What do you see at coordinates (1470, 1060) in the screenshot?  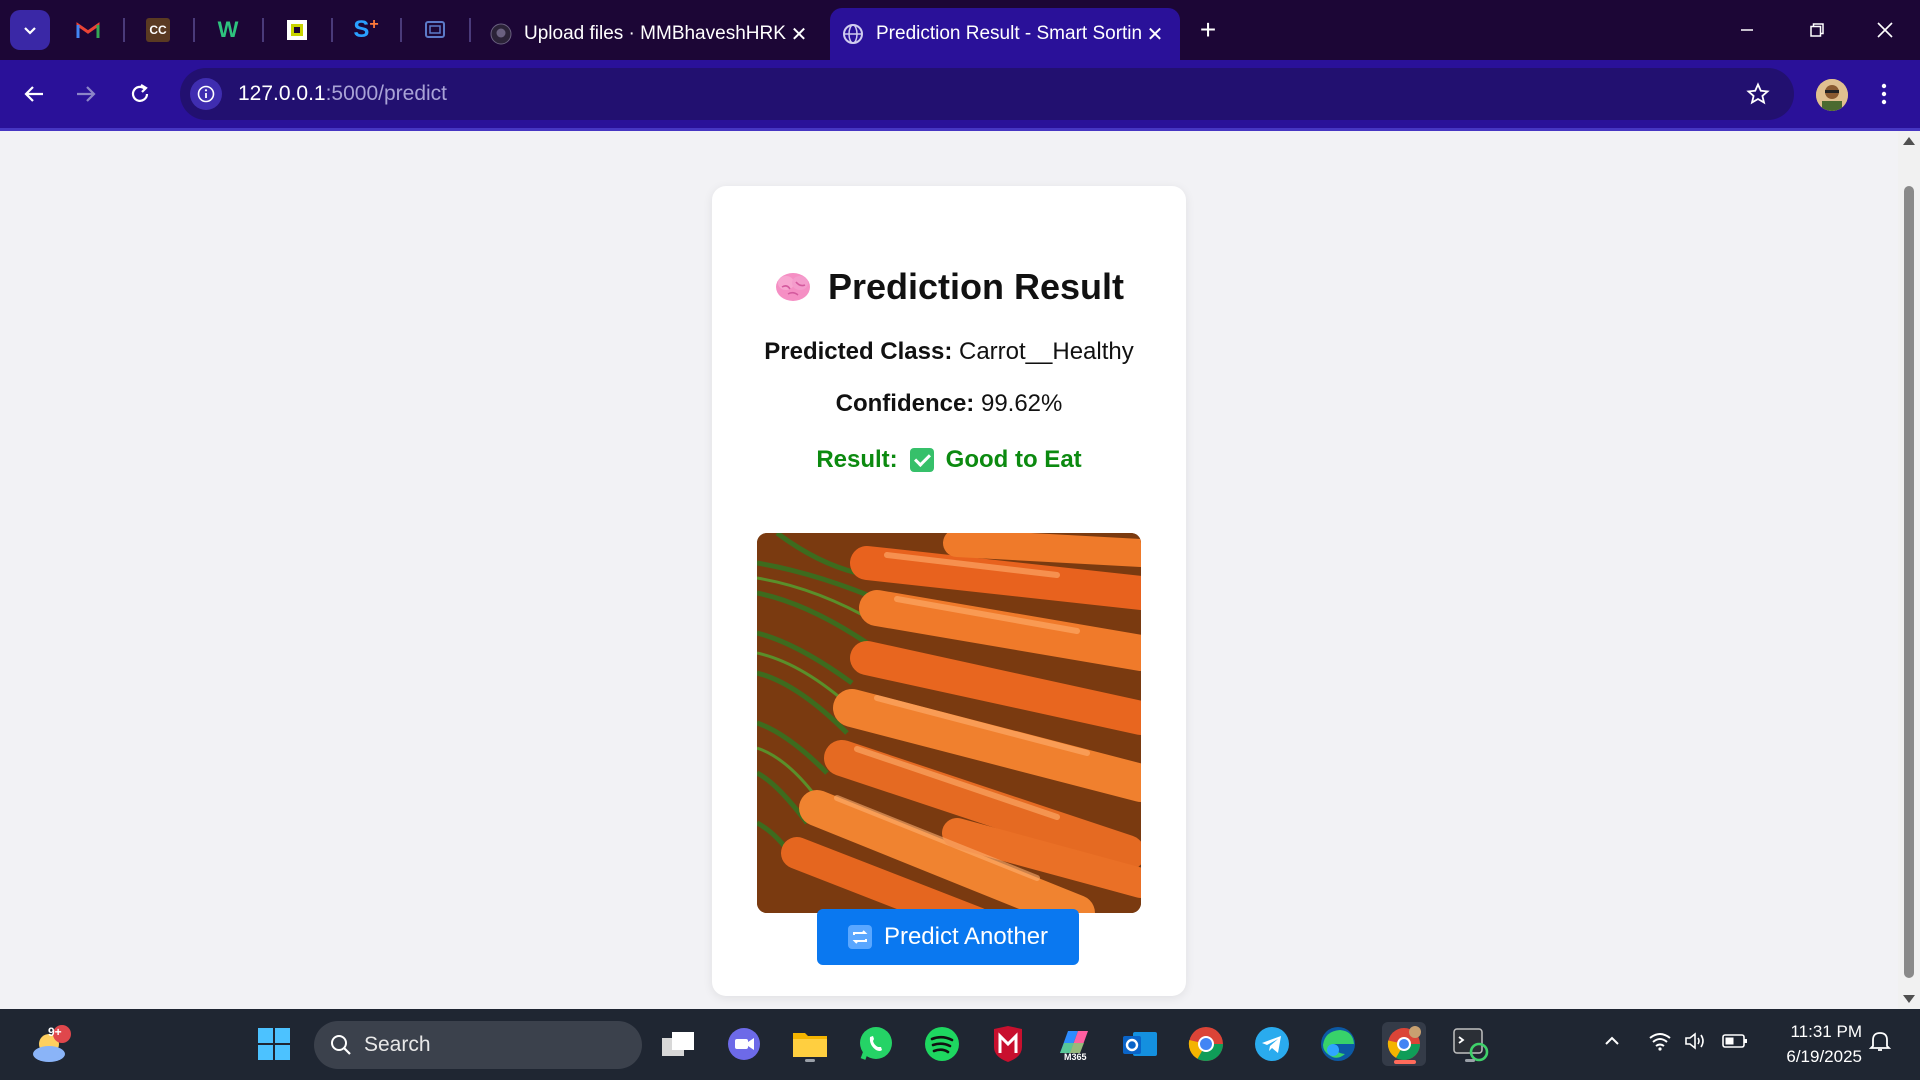 I see `running-indicator` at bounding box center [1470, 1060].